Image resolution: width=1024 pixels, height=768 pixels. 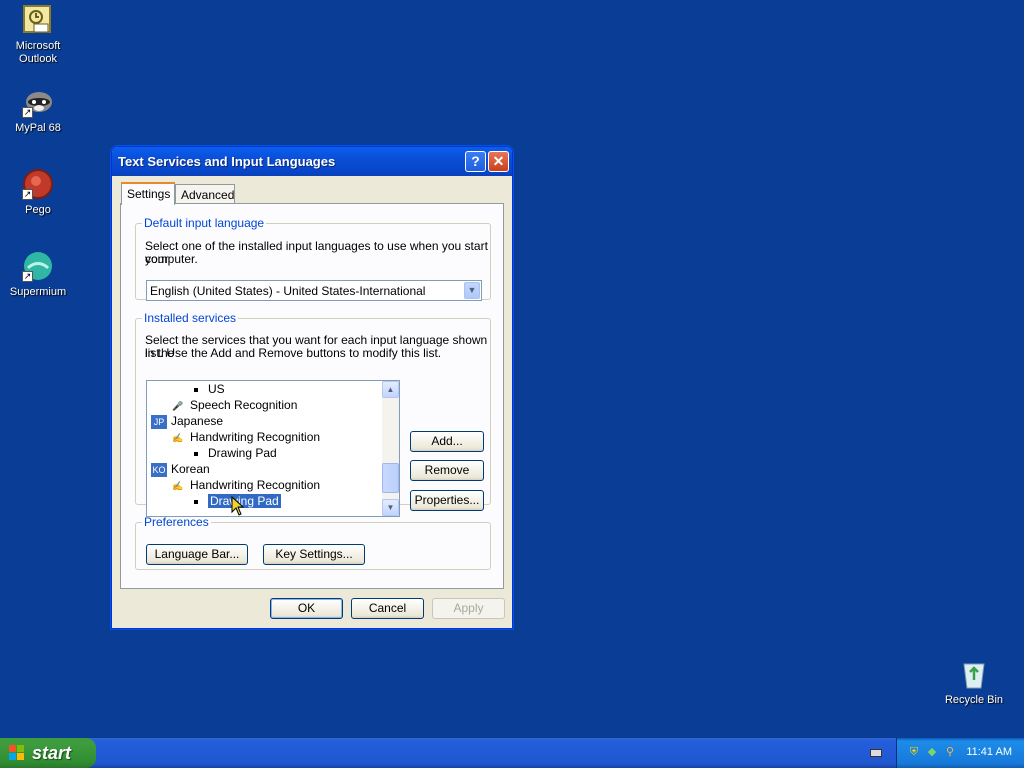 I want to click on pego-icon: ↗, so click(x=38, y=184).